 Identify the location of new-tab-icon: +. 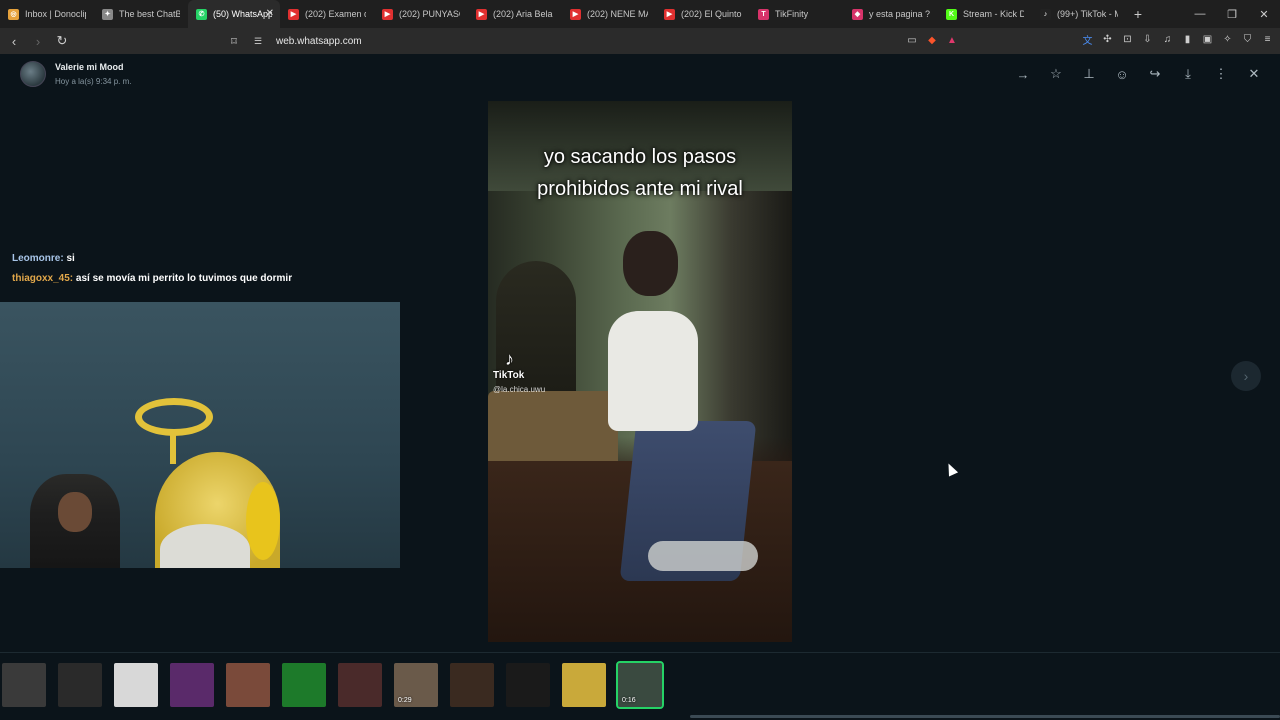
(1138, 14).